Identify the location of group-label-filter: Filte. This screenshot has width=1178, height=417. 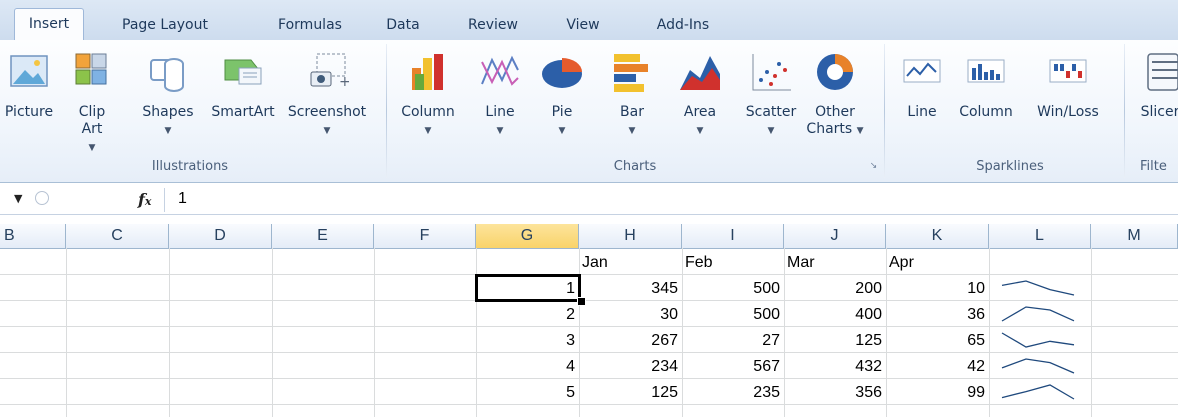
(1153, 166).